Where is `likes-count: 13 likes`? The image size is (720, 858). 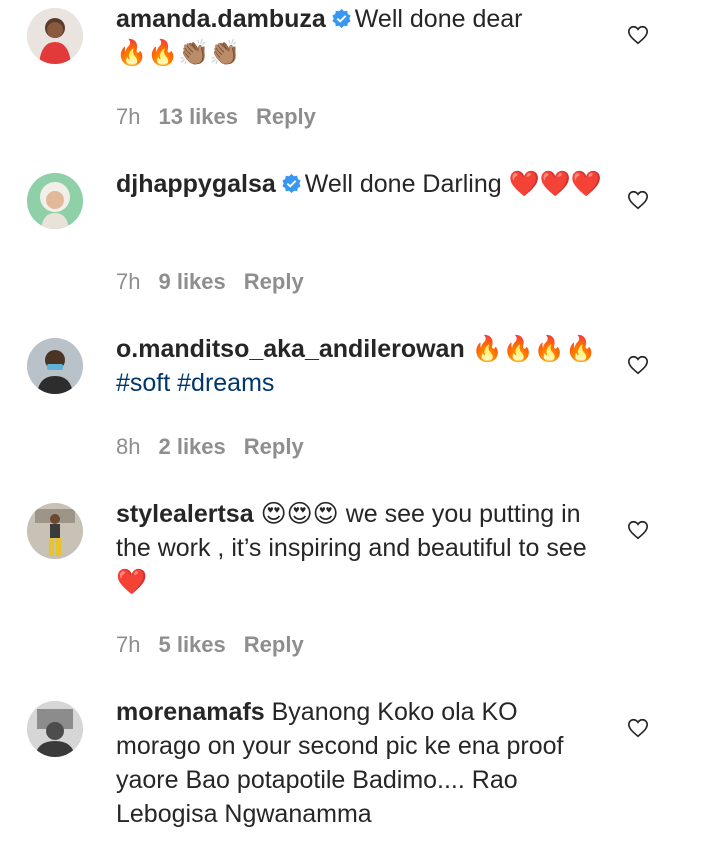
likes-count: 13 likes is located at coordinates (198, 116).